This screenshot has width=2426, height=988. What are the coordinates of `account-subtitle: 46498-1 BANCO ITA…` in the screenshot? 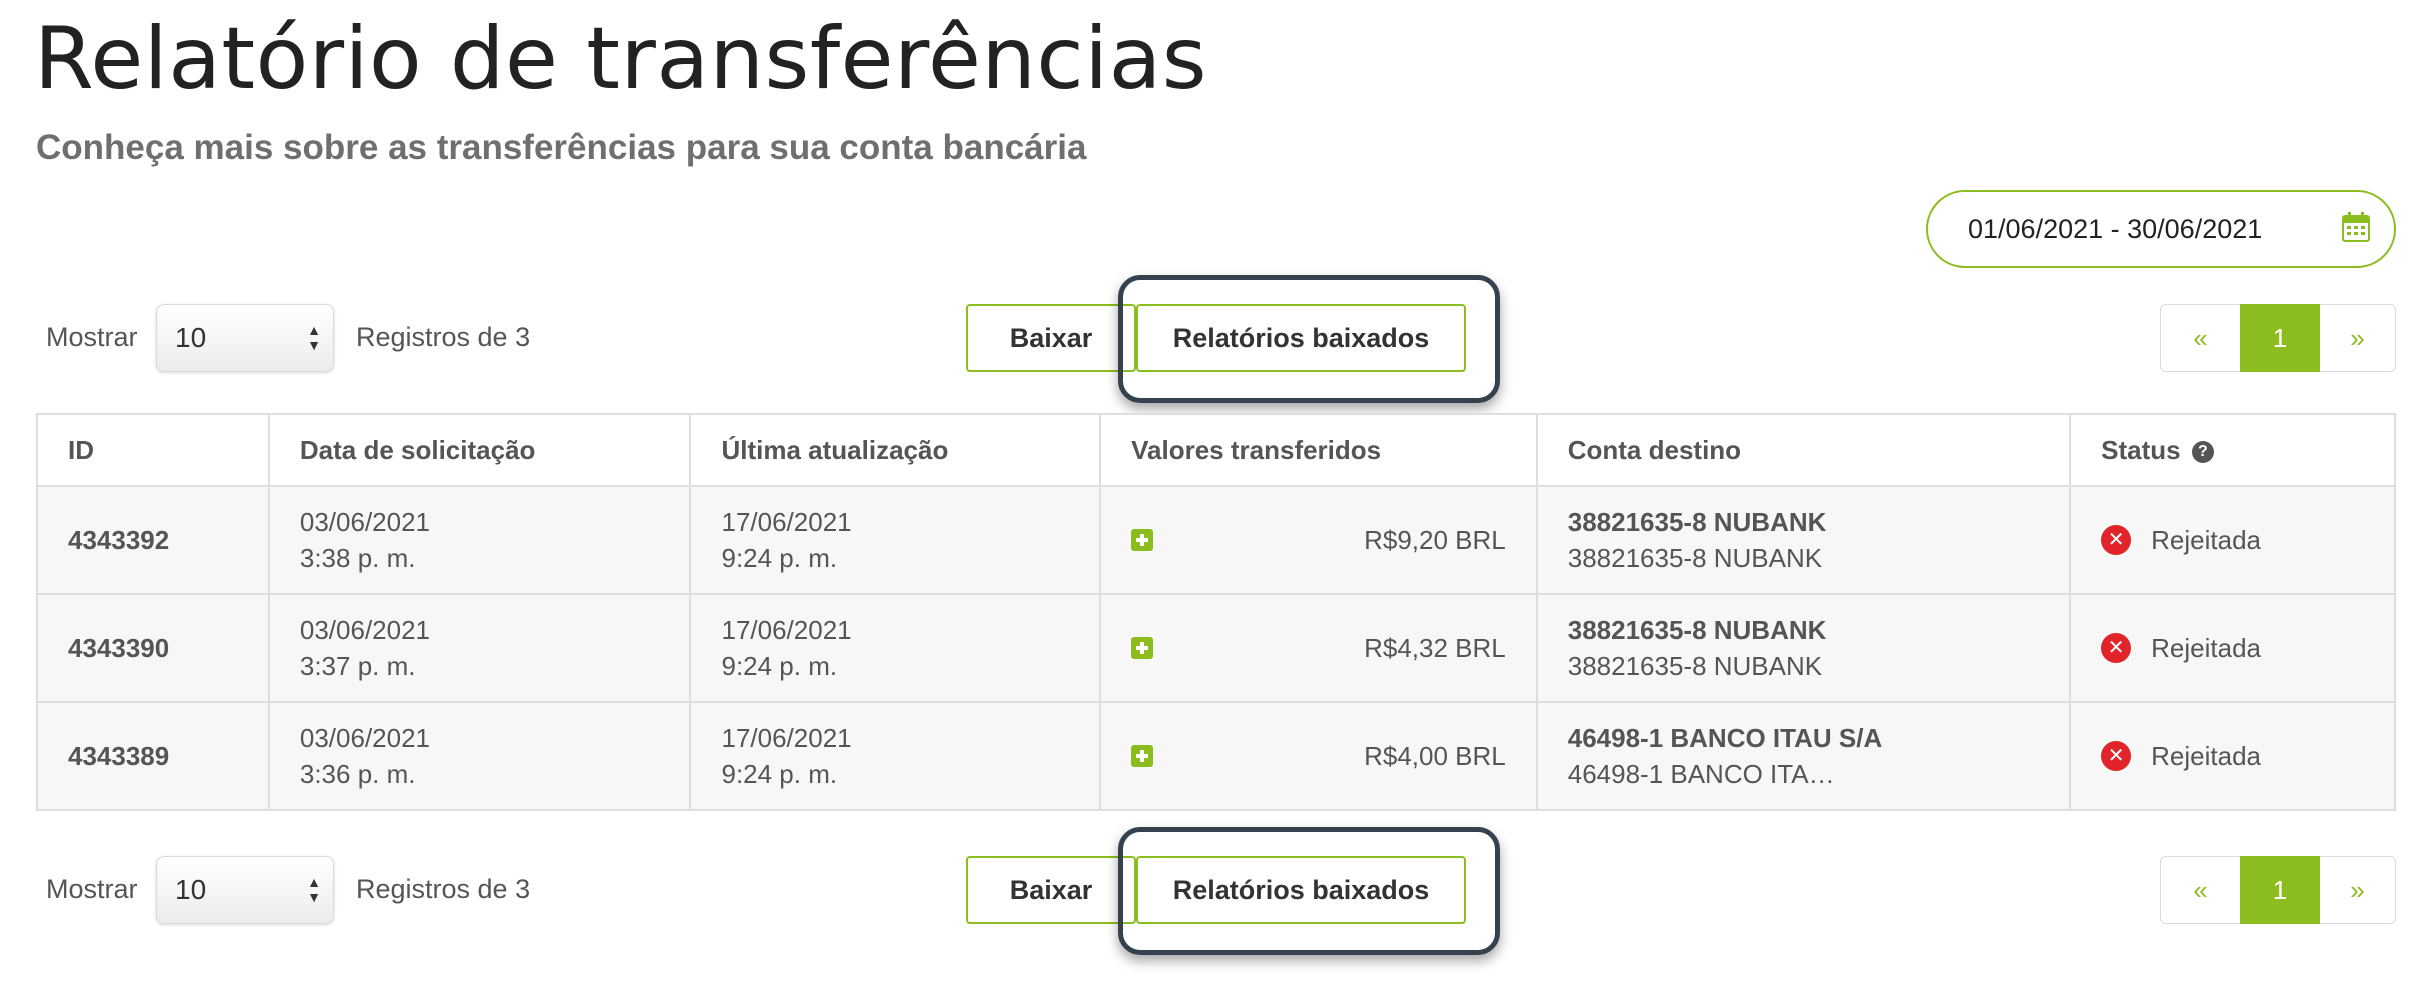 It's located at (1701, 774).